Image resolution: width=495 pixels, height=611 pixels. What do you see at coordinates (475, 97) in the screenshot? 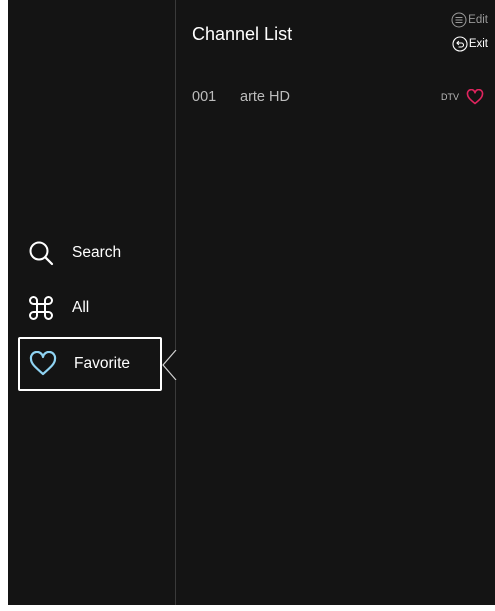
I see `favorite-heart-icon` at bounding box center [475, 97].